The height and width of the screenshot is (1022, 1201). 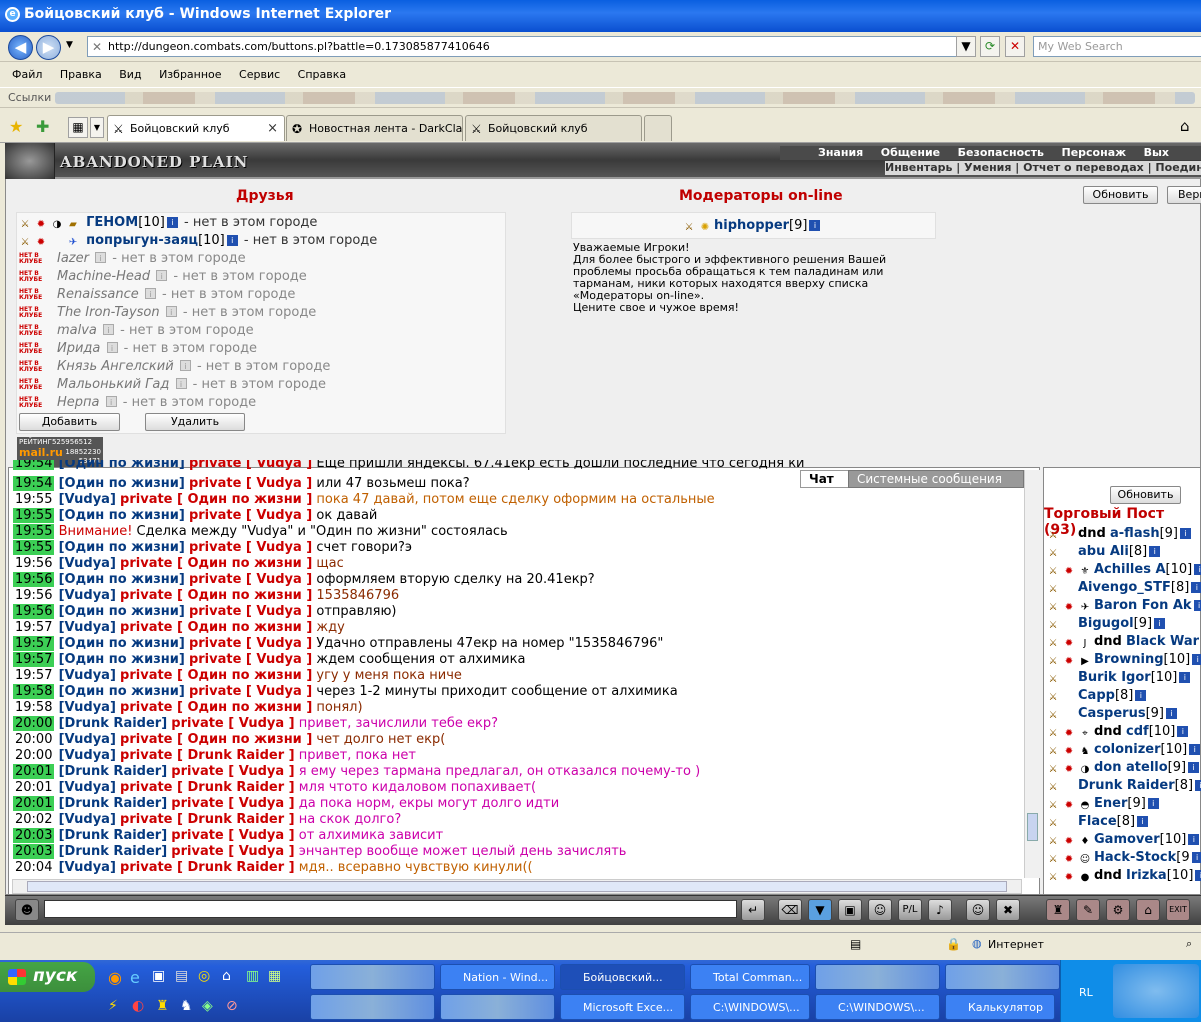 I want to click on trade-user-name: Achilles A, so click(x=1130, y=569).